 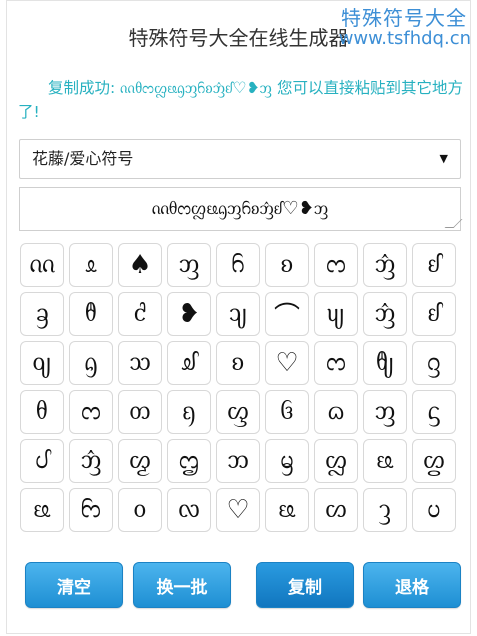 What do you see at coordinates (287, 314) in the screenshot?
I see `symbol-cell: ⌒` at bounding box center [287, 314].